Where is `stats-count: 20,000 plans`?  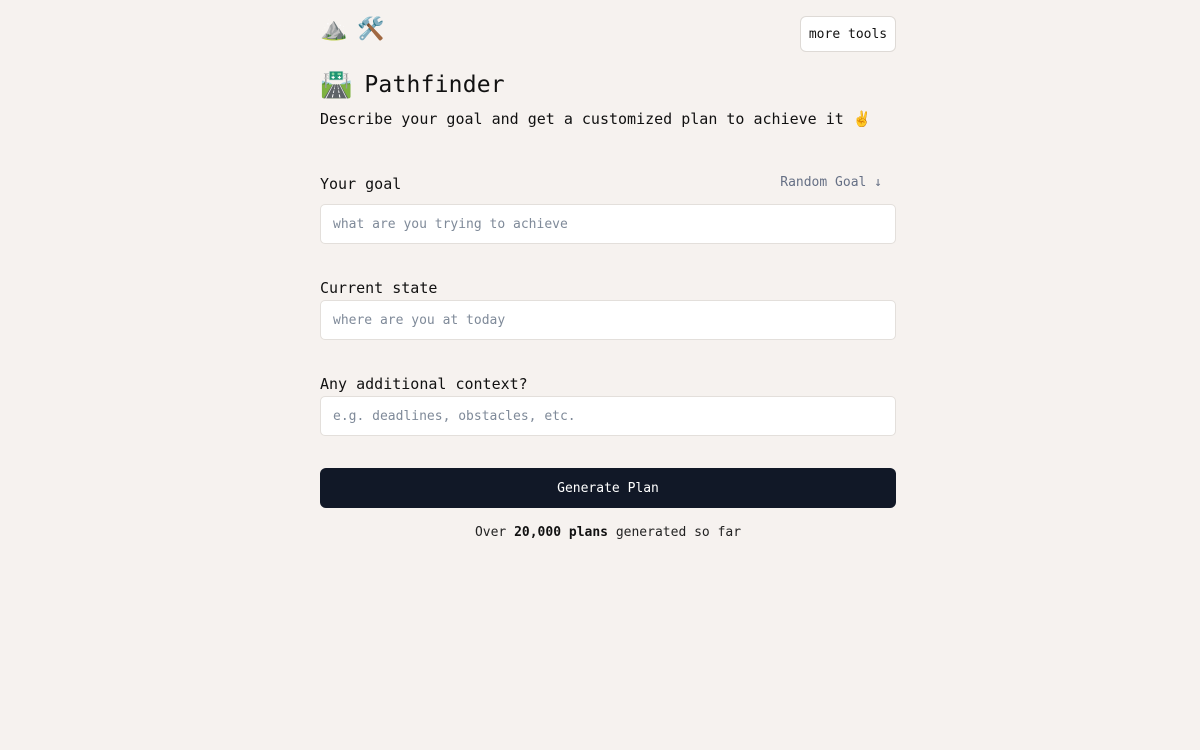 stats-count: 20,000 plans is located at coordinates (561, 532).